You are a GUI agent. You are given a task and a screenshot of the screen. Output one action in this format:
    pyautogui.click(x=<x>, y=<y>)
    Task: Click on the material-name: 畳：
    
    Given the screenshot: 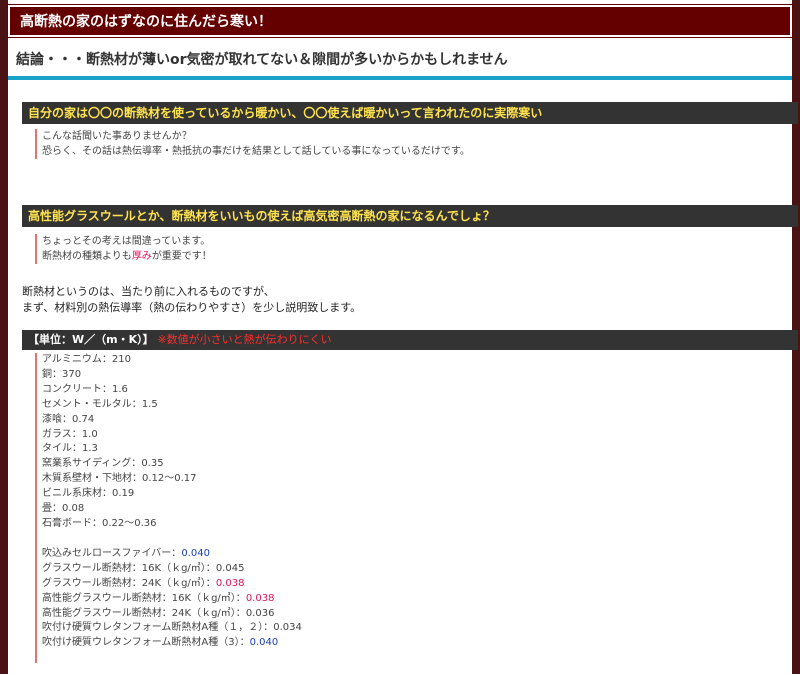 What is the action you would take?
    pyautogui.click(x=52, y=509)
    